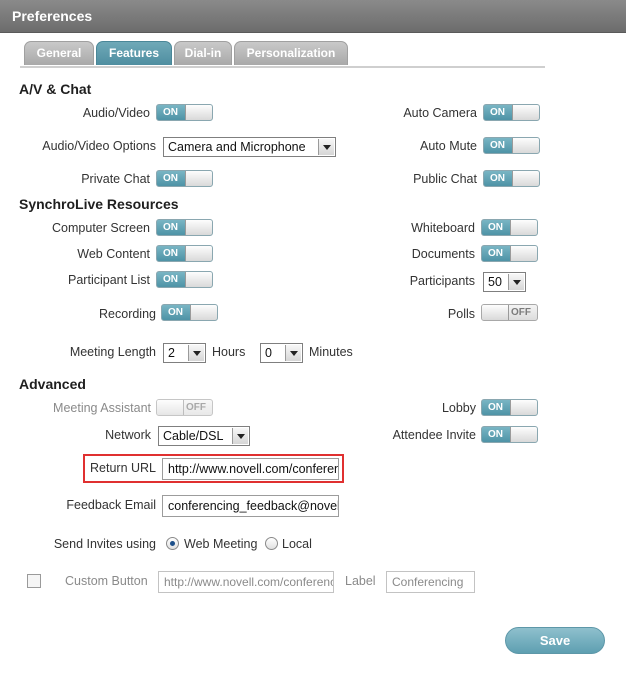 The image size is (626, 674). Describe the element at coordinates (99, 146) in the screenshot. I see `audio-video-options-label: Audio/Video Options` at that location.